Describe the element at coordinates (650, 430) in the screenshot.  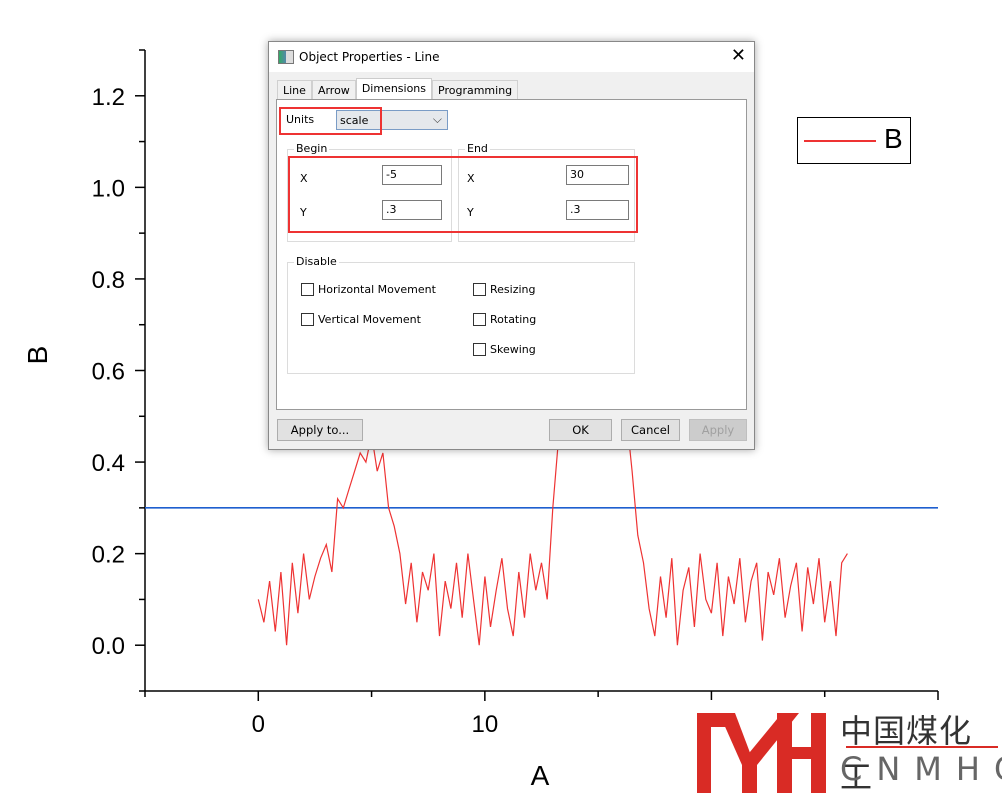
I see `cancel-button: Cancel` at that location.